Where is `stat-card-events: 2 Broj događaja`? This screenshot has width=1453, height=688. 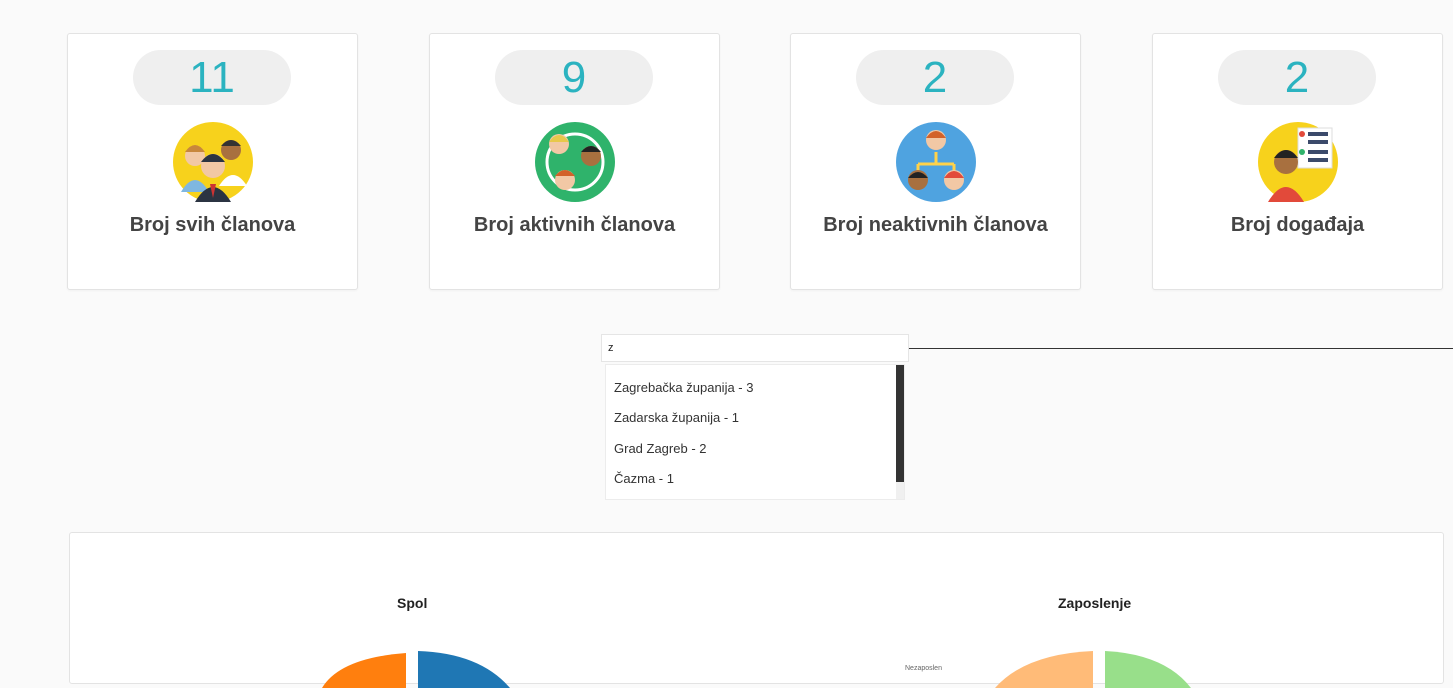
stat-card-events: 2 Broj događaja is located at coordinates (1297, 161).